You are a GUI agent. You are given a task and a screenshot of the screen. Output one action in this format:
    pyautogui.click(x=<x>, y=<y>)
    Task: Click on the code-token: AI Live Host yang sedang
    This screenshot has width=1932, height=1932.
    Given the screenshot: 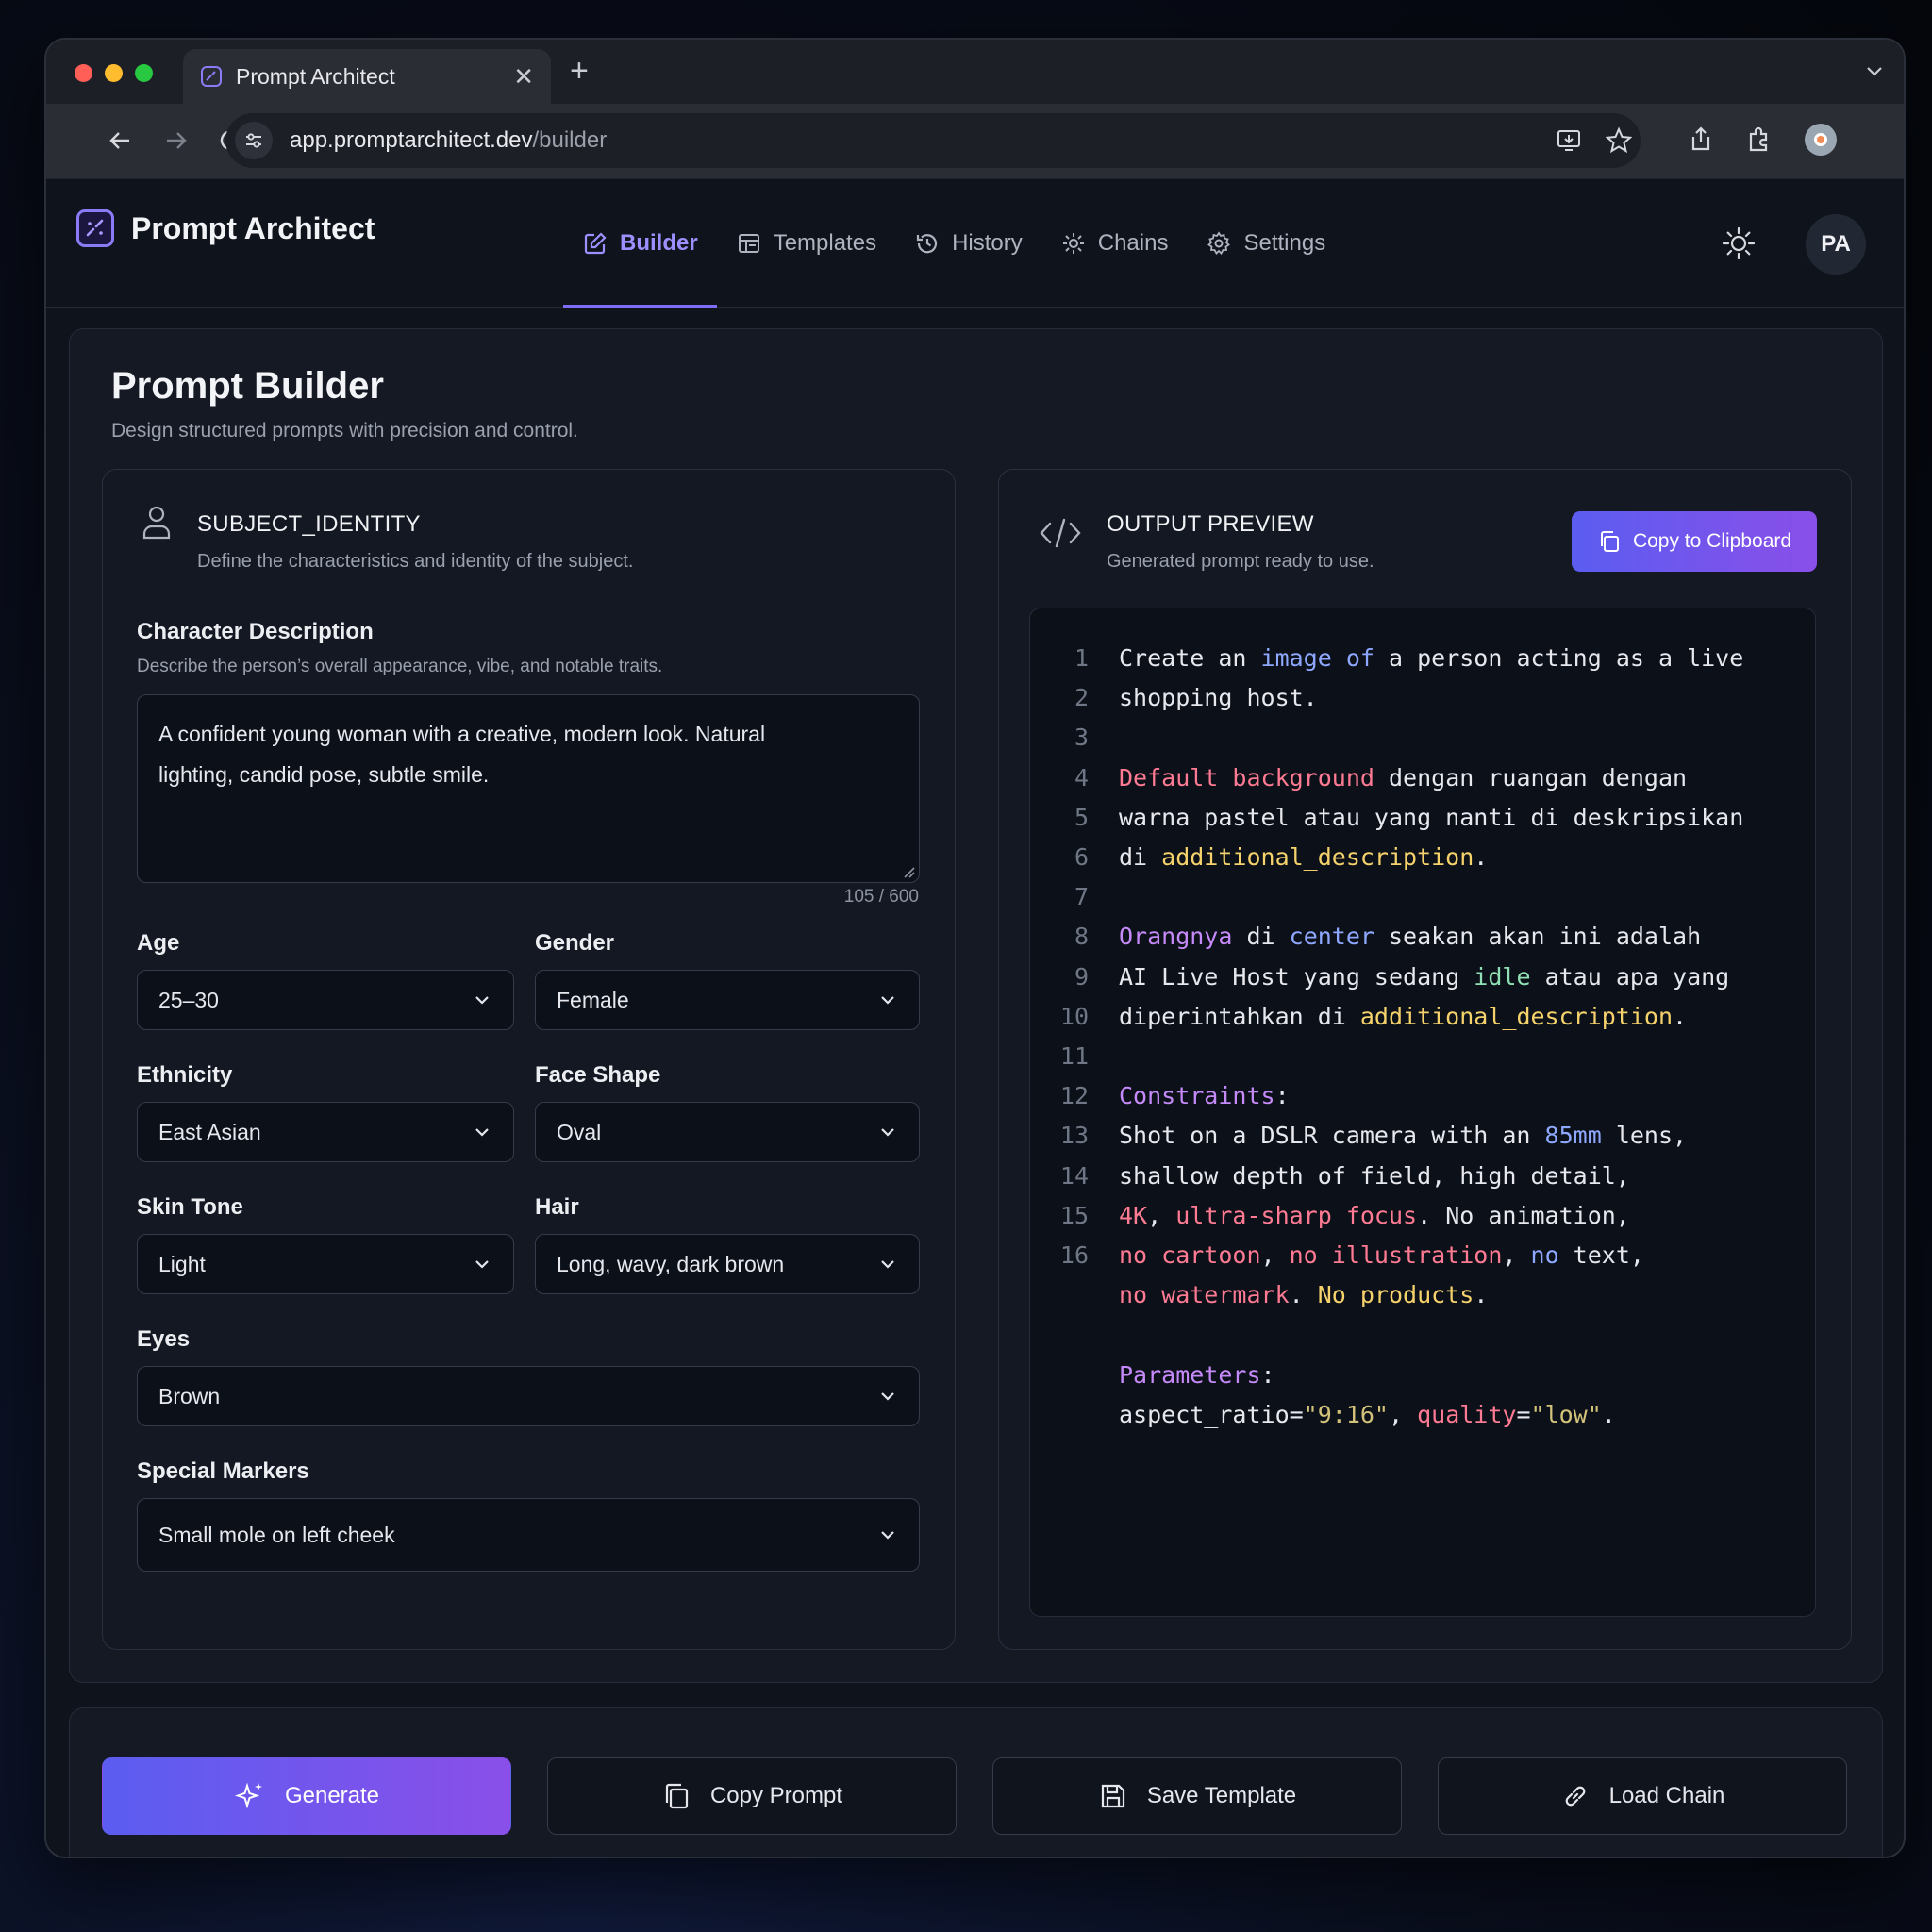 What is the action you would take?
    pyautogui.click(x=1297, y=976)
    